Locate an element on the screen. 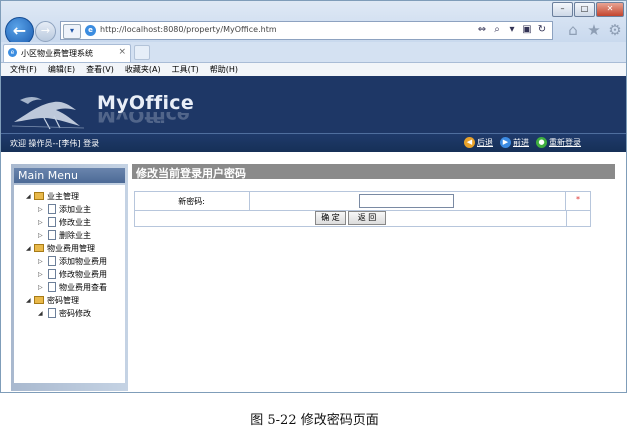 This screenshot has width=629, height=437. new-password-field is located at coordinates (406, 201).